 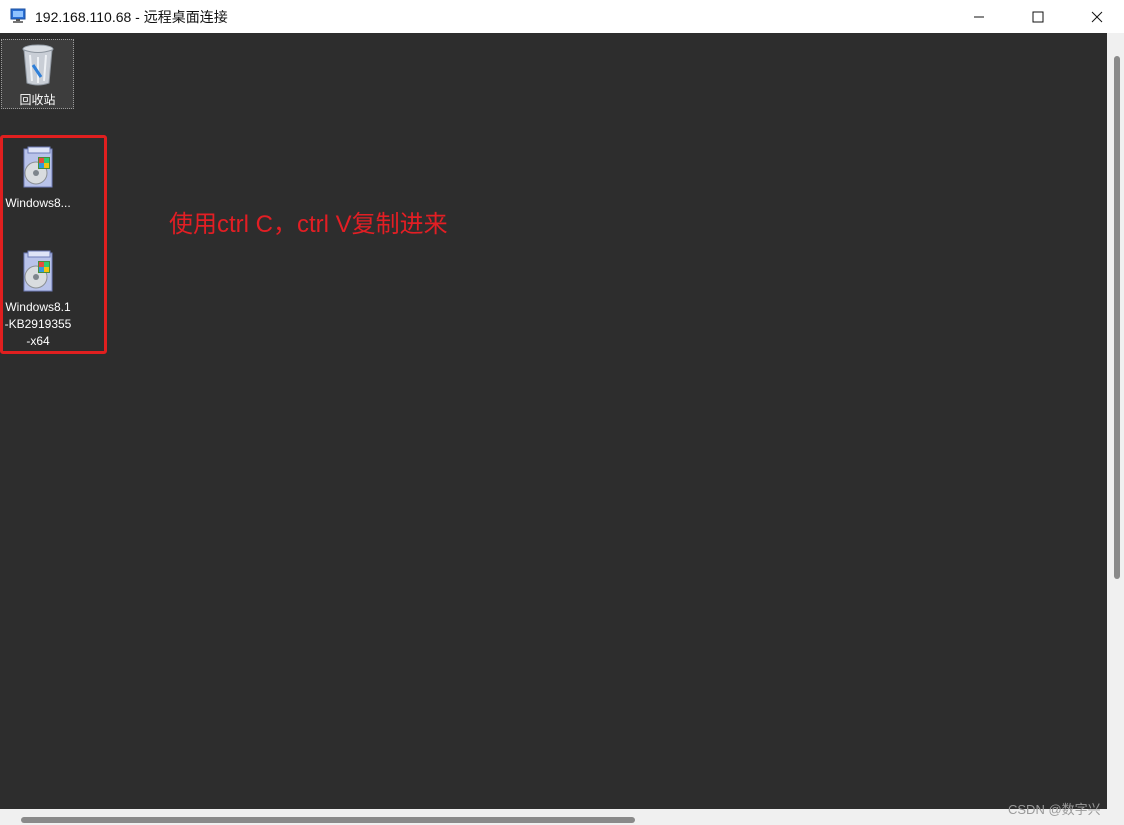 I want to click on desktop-icon-label: 回收站, so click(x=37, y=100).